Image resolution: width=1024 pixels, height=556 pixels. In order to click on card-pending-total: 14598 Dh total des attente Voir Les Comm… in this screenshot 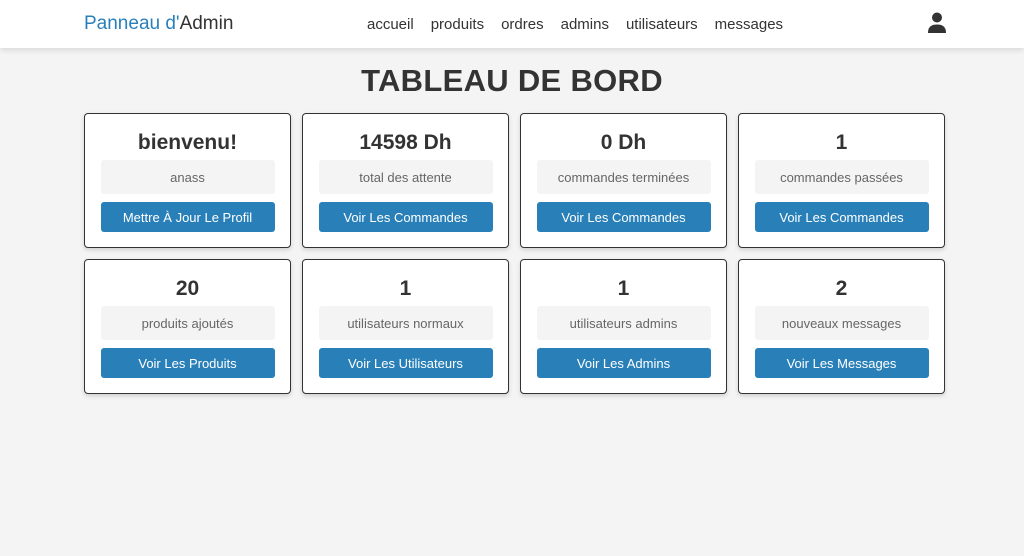, I will do `click(405, 180)`.